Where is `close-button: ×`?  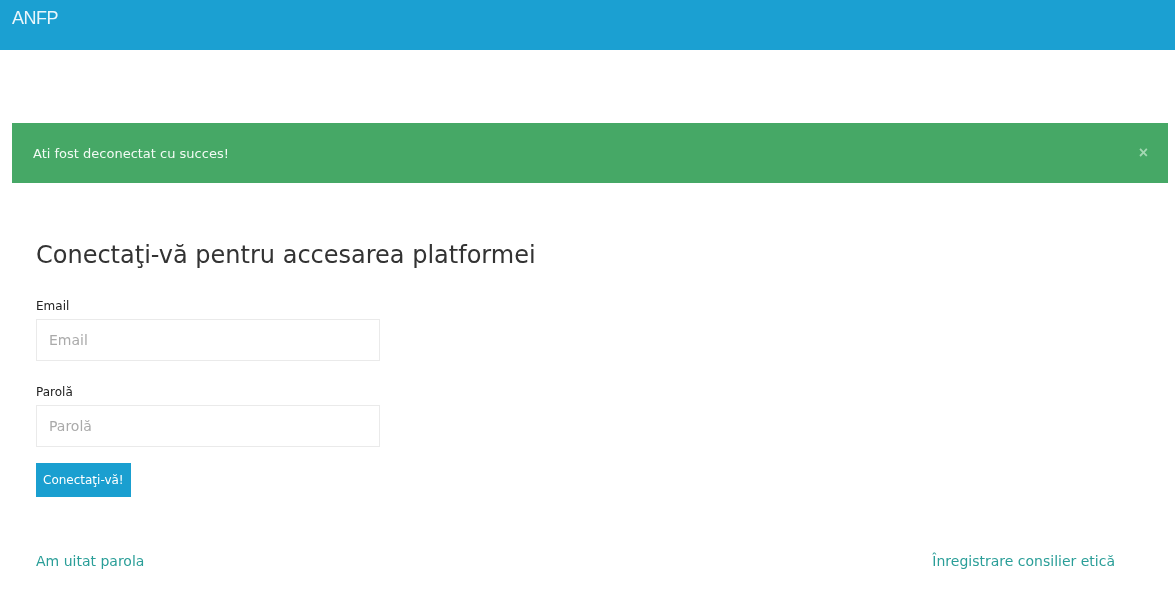 close-button: × is located at coordinates (1143, 153).